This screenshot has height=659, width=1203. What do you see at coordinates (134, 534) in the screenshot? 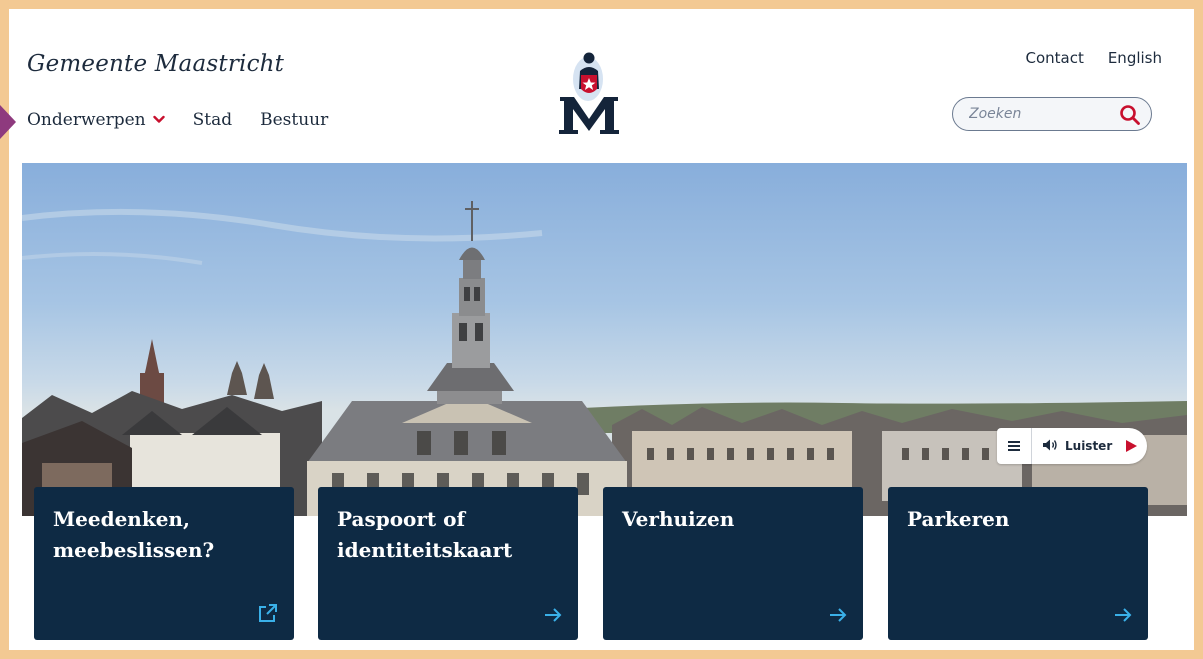
I see `card-title: Meedenken, meebeslissen?` at bounding box center [134, 534].